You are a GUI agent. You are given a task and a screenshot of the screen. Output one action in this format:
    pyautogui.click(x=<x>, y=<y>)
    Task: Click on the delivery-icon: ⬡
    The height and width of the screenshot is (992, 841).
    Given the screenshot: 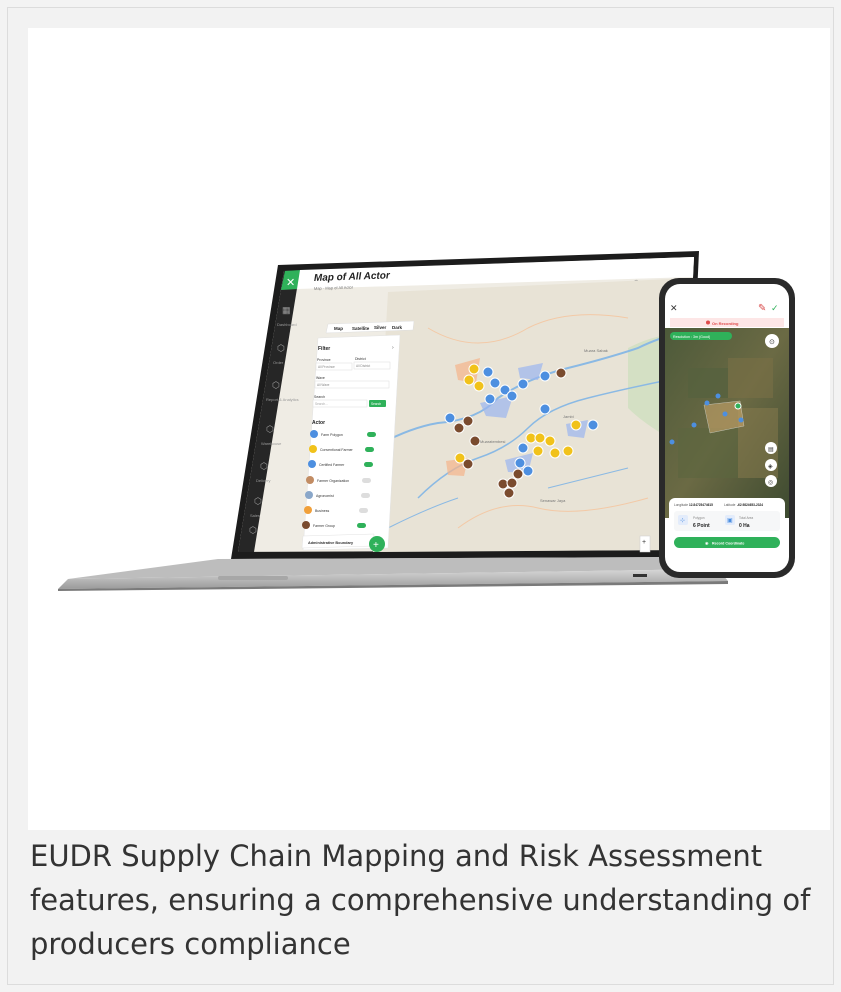 What is the action you would take?
    pyautogui.click(x=264, y=466)
    